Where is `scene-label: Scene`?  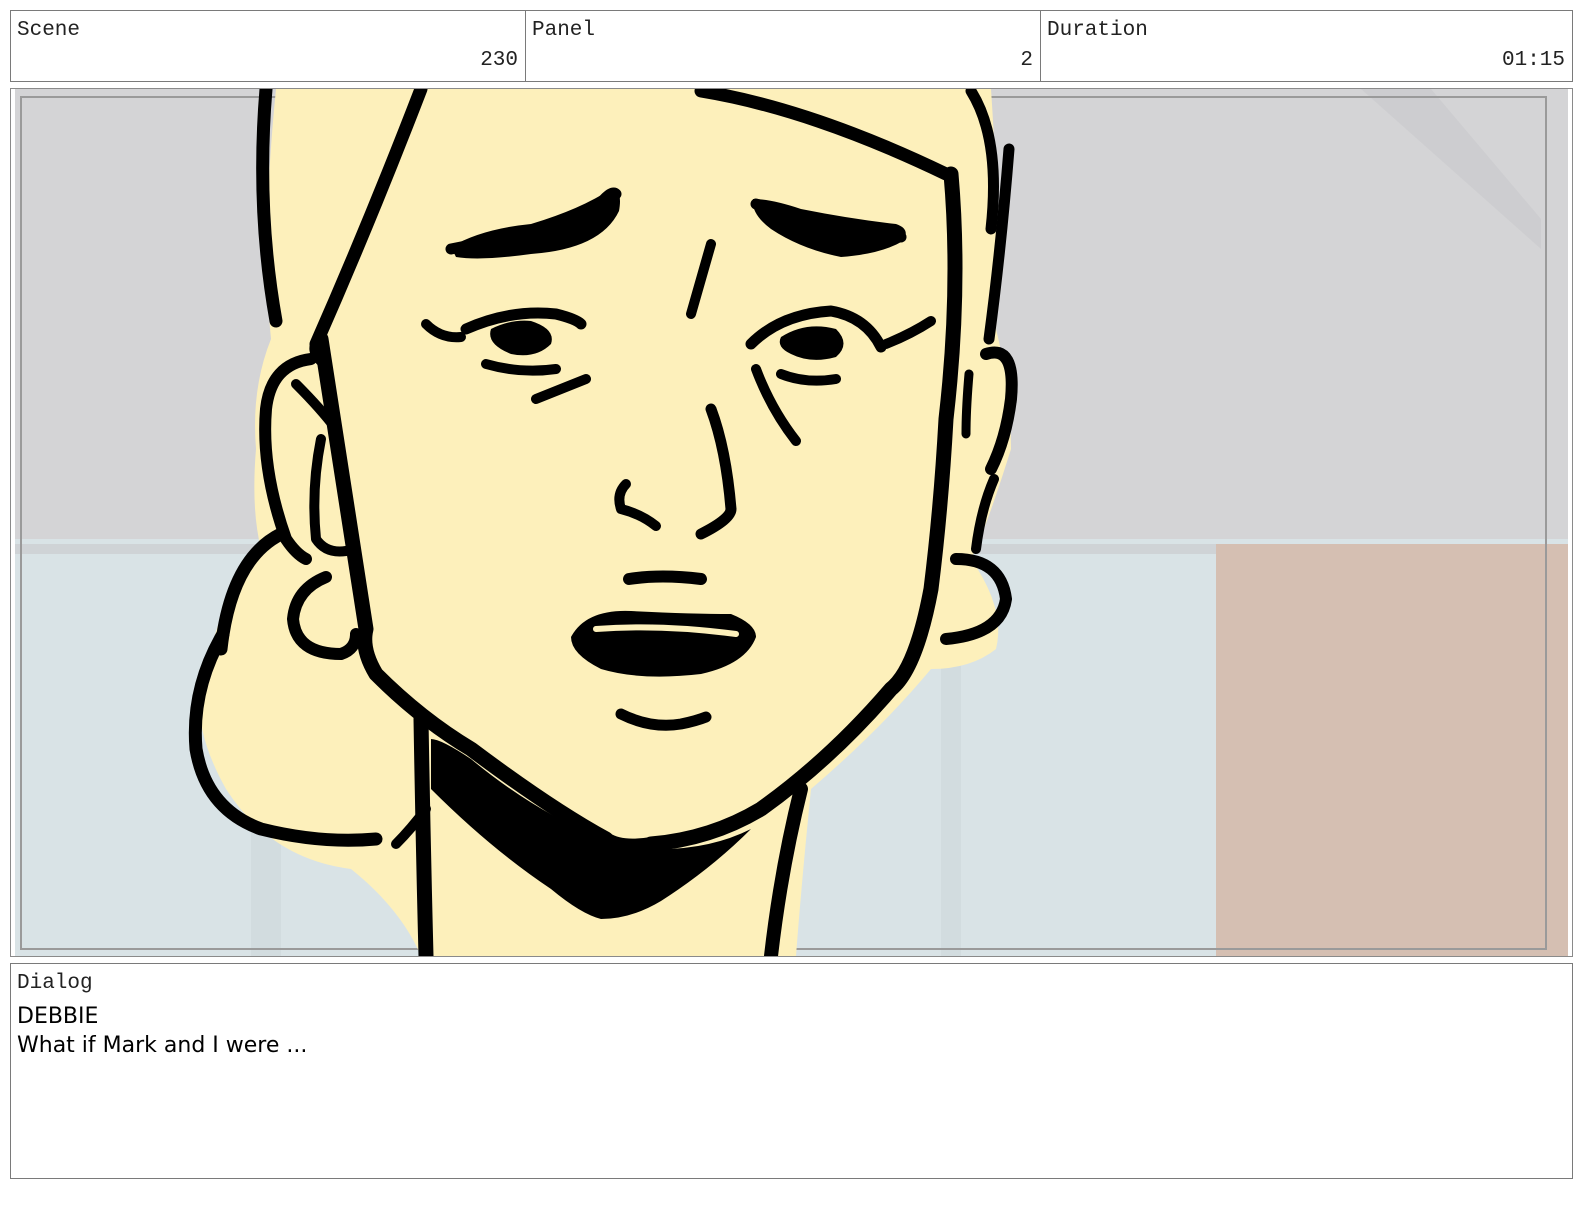 scene-label: Scene is located at coordinates (49, 30).